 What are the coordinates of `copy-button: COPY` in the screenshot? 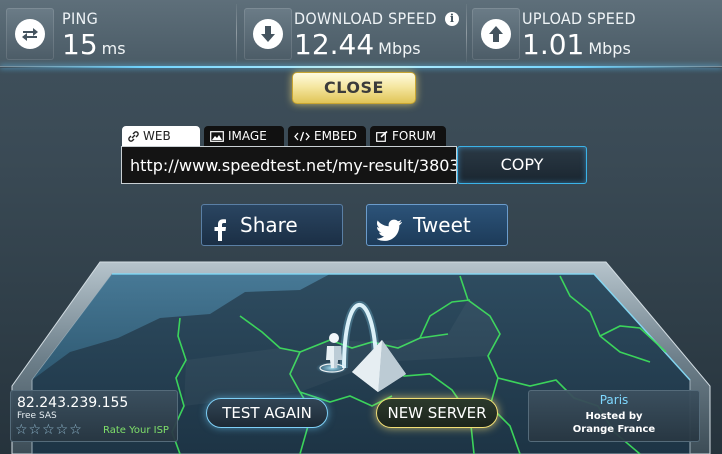 It's located at (522, 165).